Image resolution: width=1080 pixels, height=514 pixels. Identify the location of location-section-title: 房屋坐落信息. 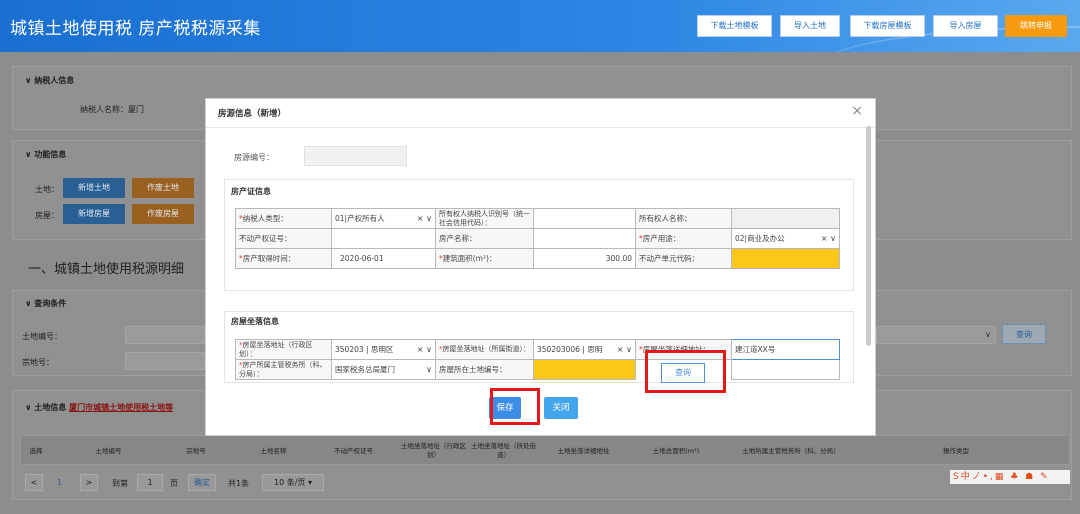
(255, 321).